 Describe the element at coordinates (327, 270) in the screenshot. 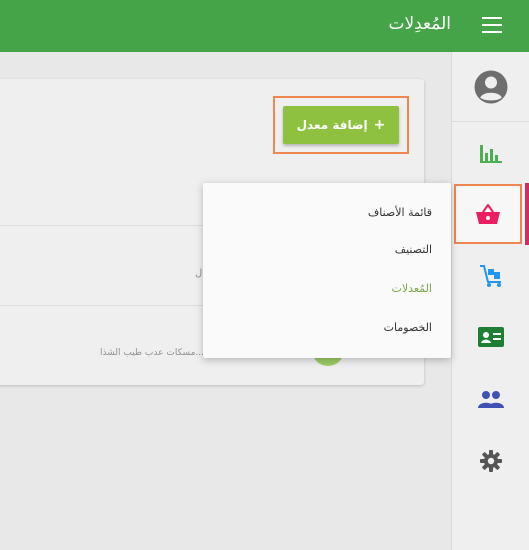

I see `products-submenu: قائمة الأصناف التصنيف المُعدلات الخصومات` at that location.